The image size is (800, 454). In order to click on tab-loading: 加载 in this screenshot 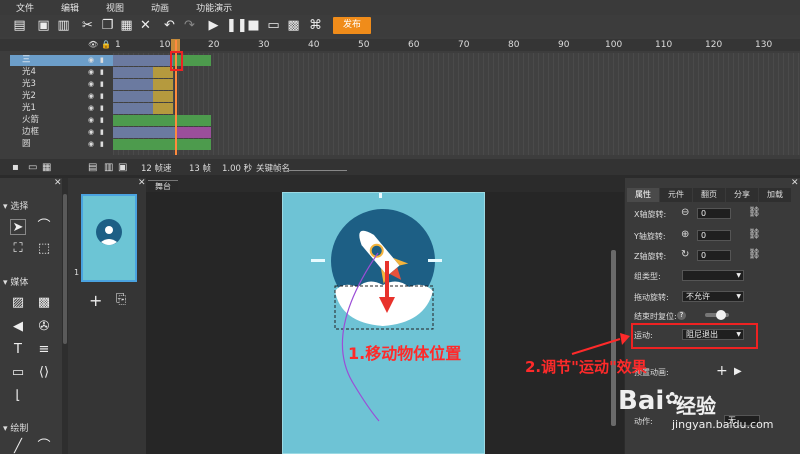, I will do `click(775, 195)`.